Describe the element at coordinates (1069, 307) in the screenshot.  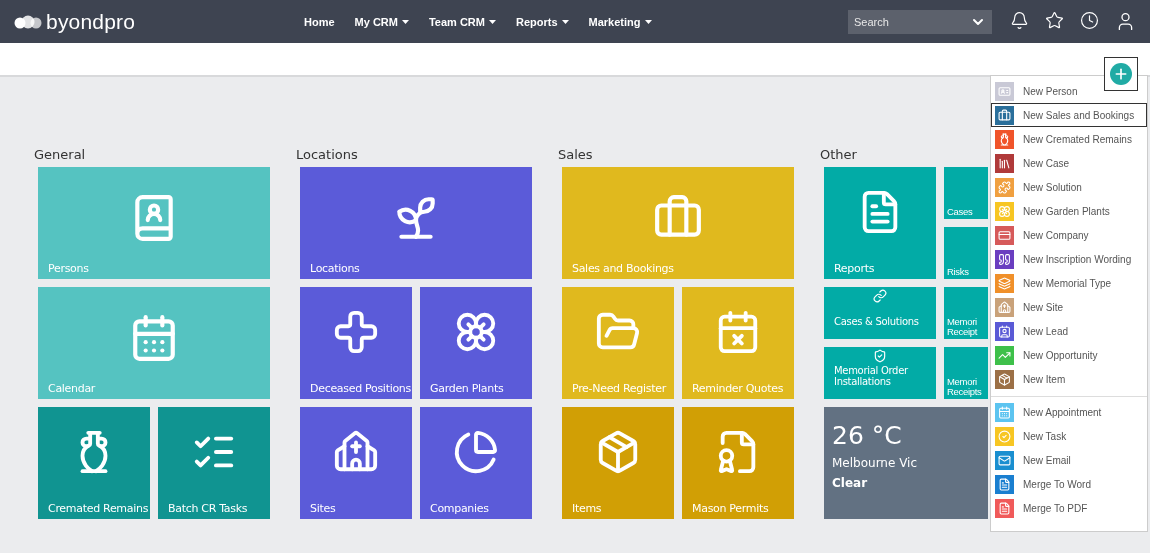
I see `menu-item: New Site` at that location.